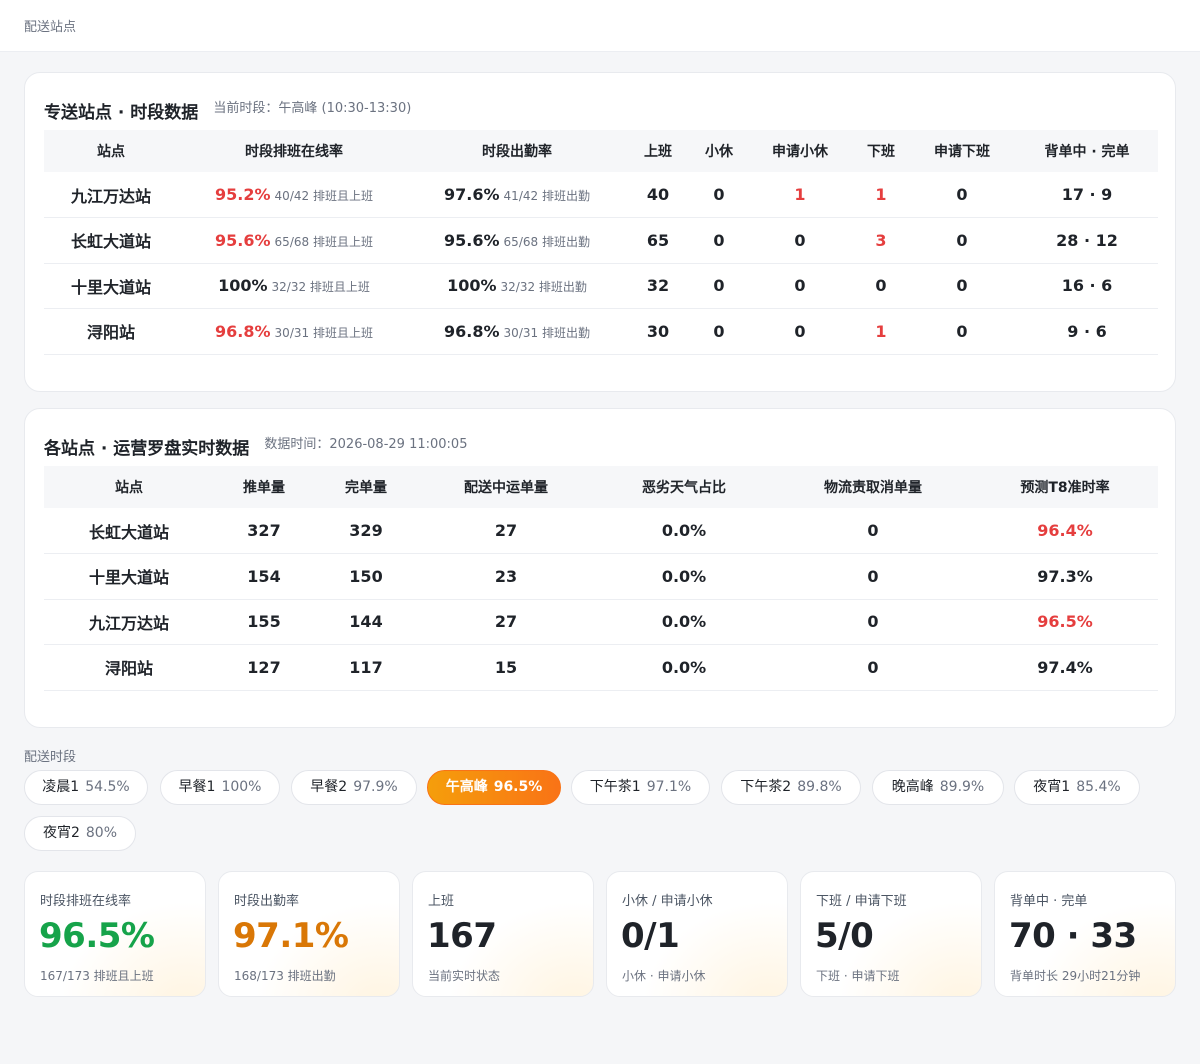  I want to click on onduty-count: 40, so click(658, 195).